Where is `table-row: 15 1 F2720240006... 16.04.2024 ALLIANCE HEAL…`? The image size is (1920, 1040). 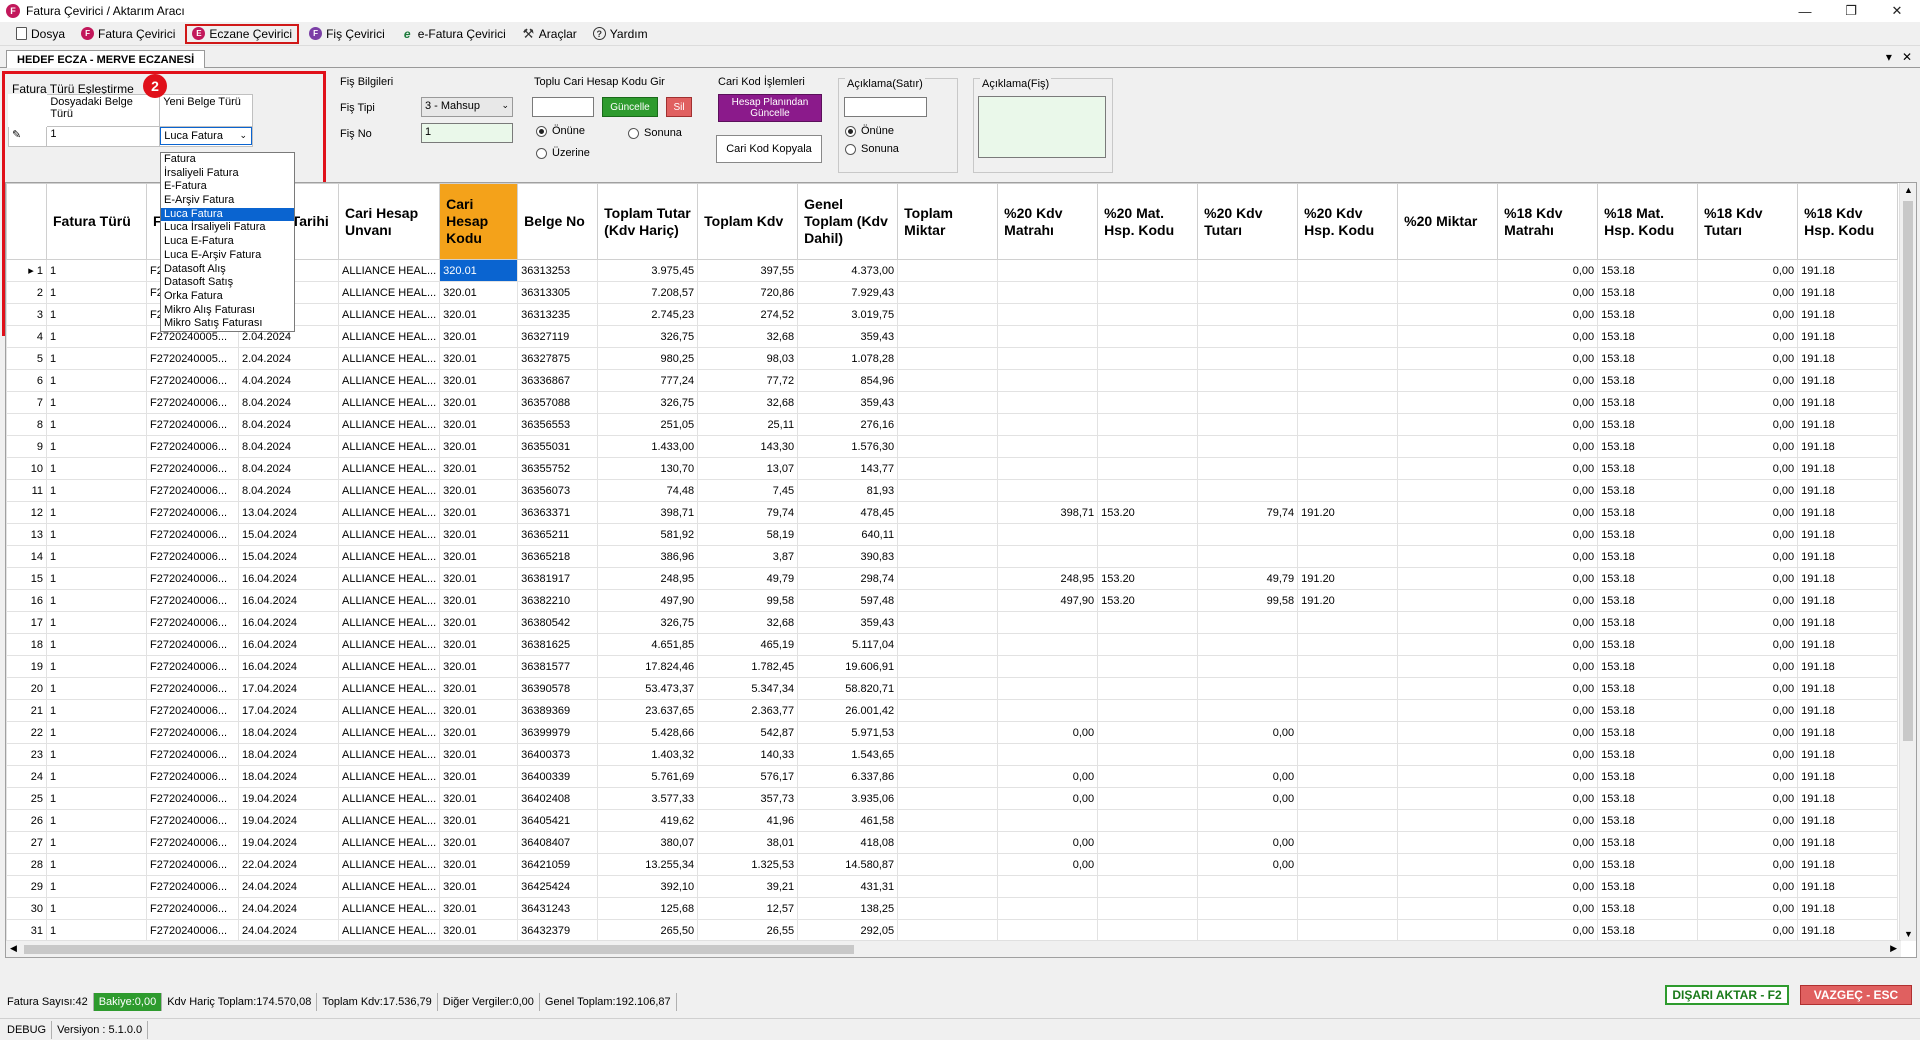
table-row: 15 1 F2720240006... 16.04.2024 ALLIANCE HEAL… is located at coordinates (952, 578).